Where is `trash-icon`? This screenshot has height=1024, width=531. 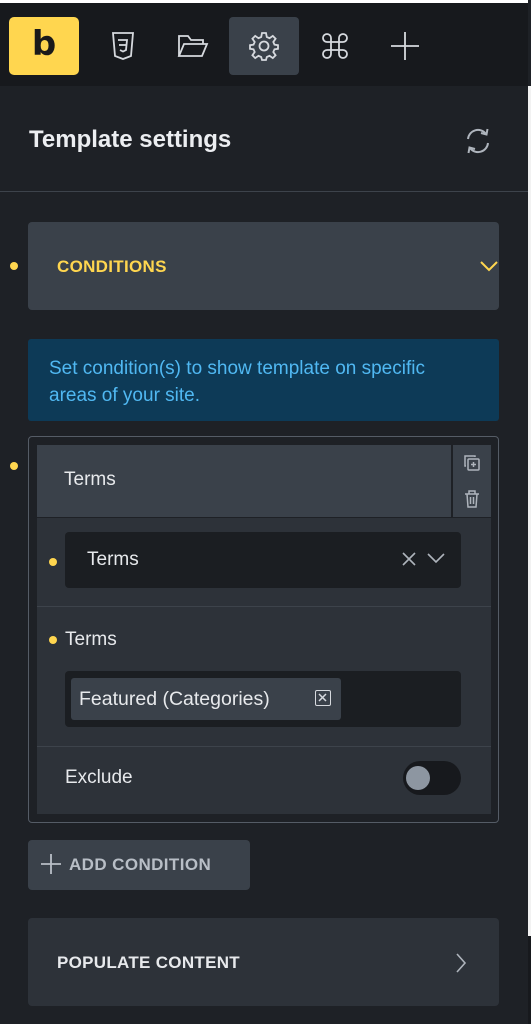
trash-icon is located at coordinates (472, 498).